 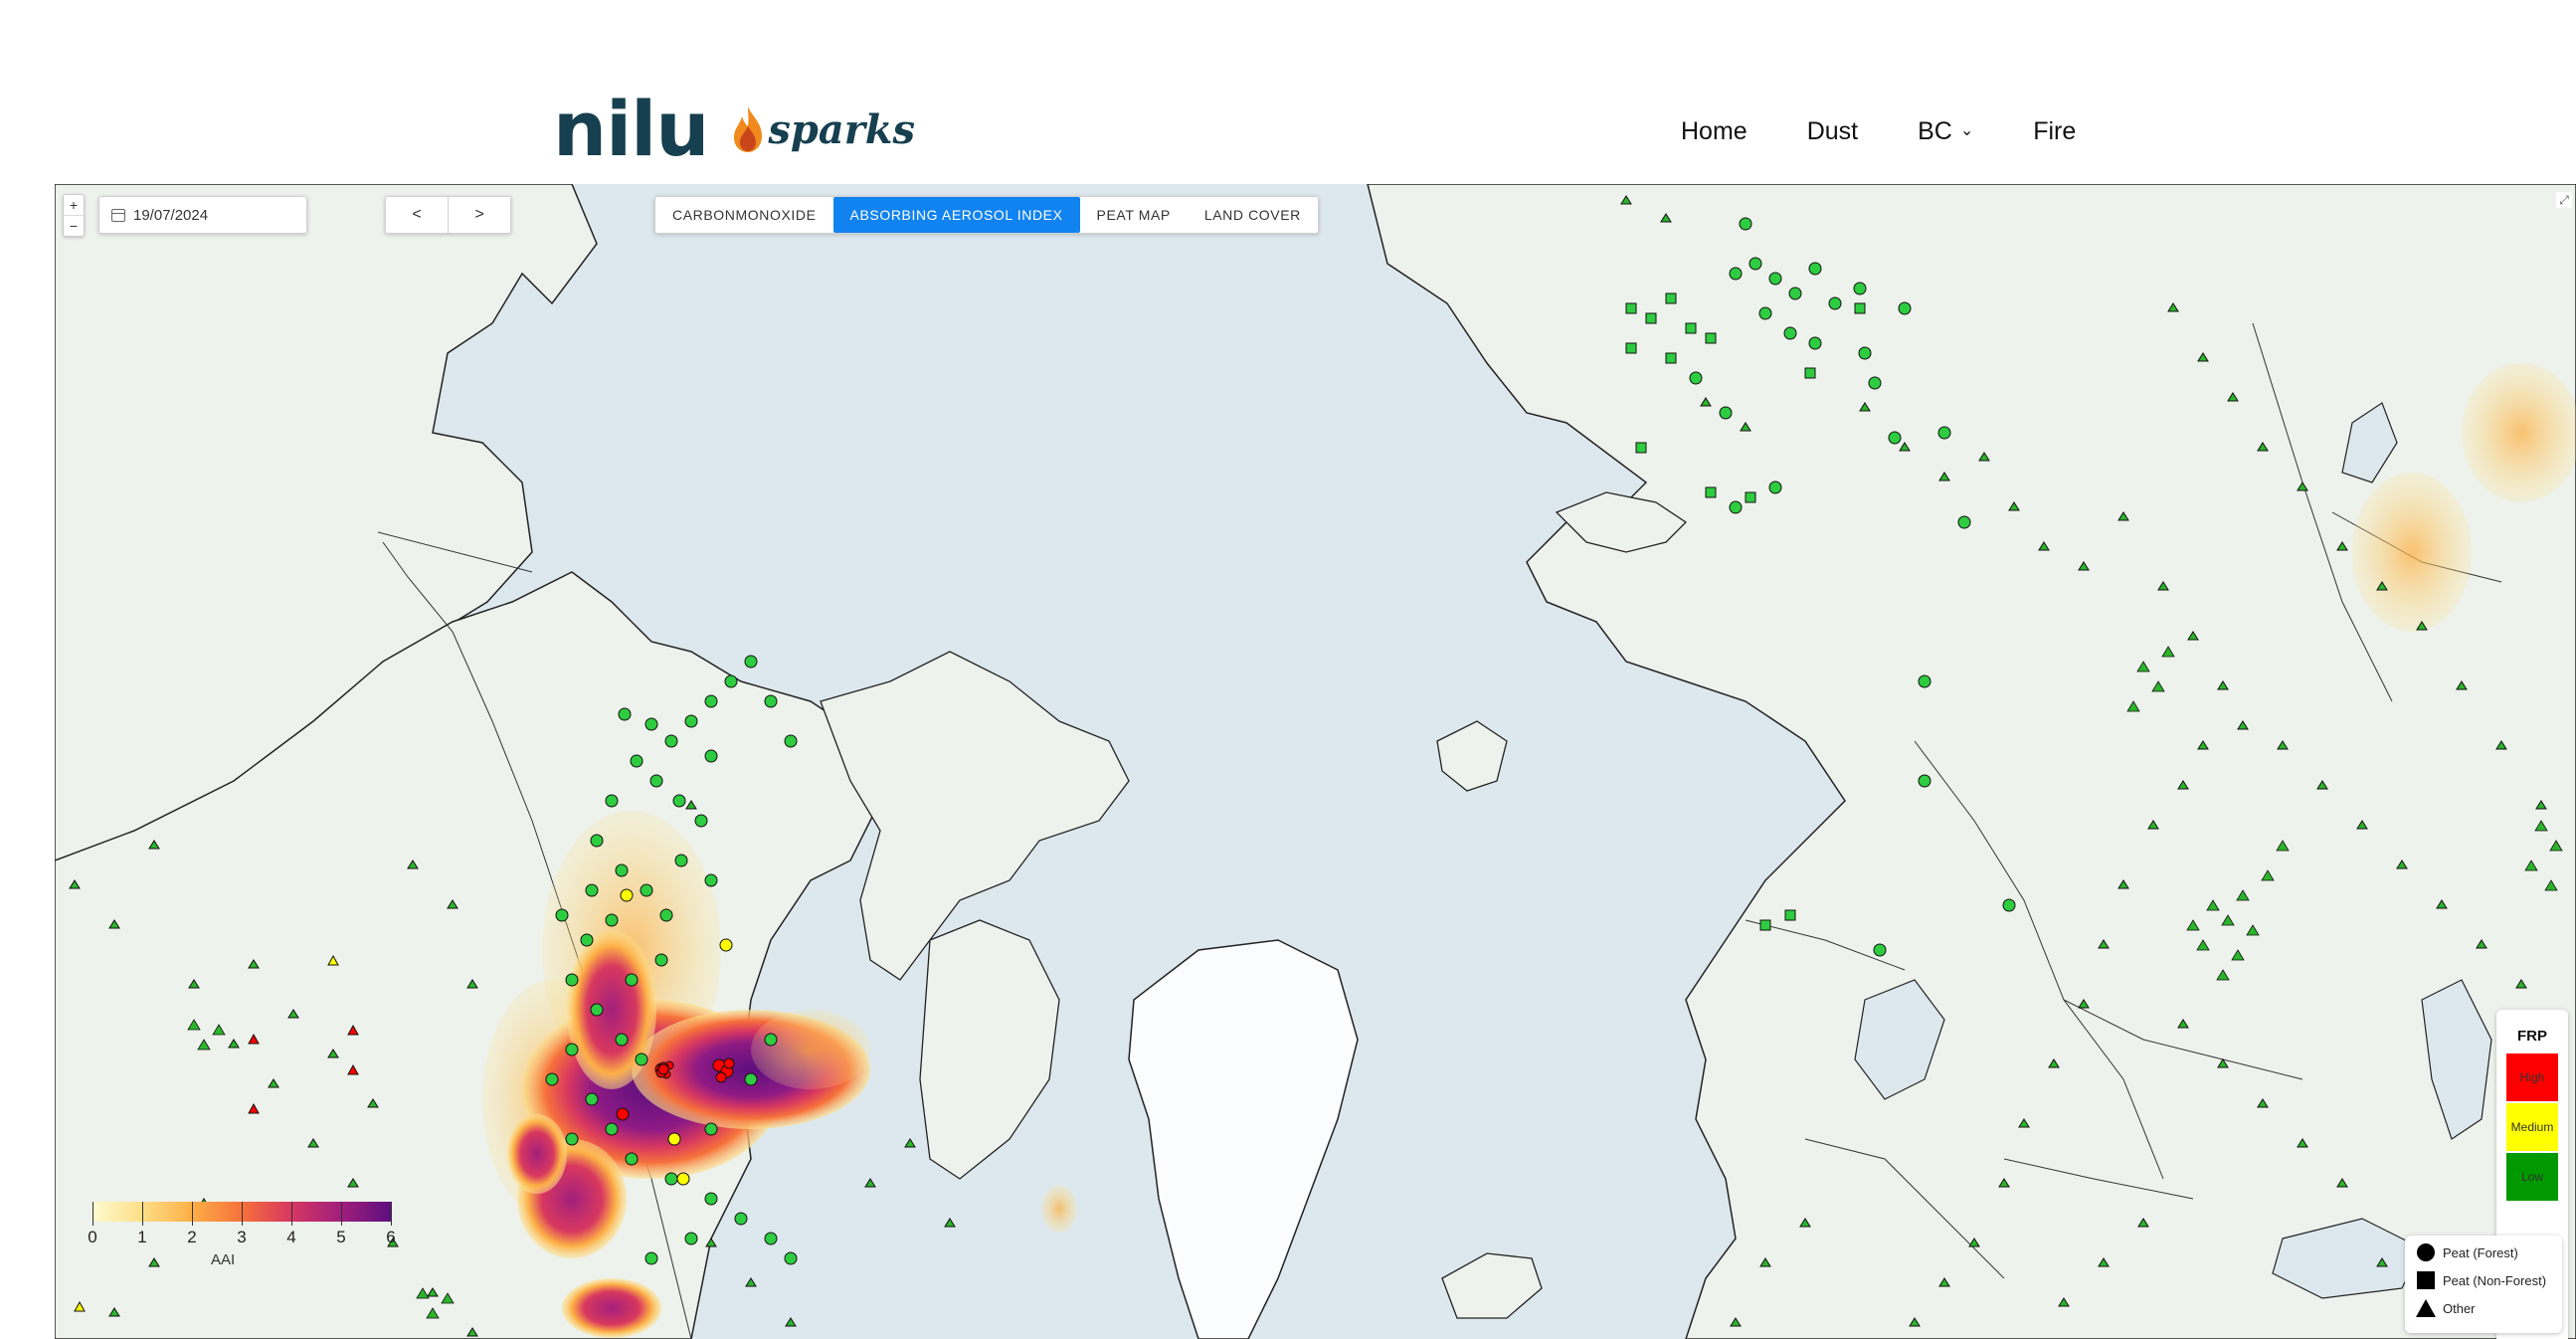 What do you see at coordinates (2480, 1252) in the screenshot?
I see `legend-peat-forest-label: Peat (Forest)` at bounding box center [2480, 1252].